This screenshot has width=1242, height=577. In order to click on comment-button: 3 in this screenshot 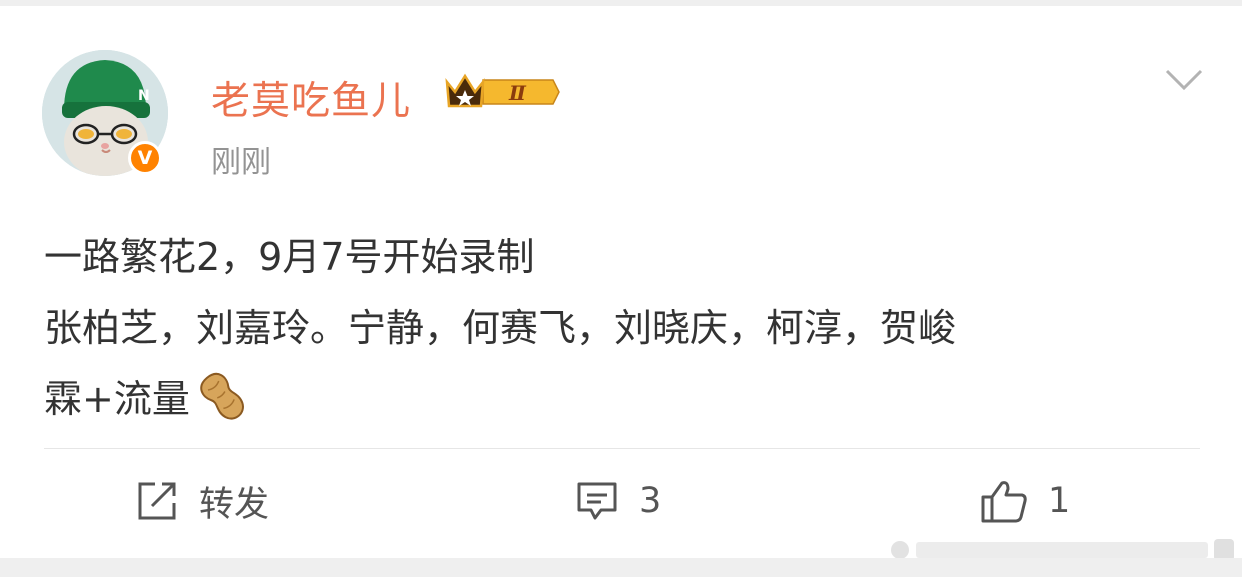, I will do `click(618, 501)`.